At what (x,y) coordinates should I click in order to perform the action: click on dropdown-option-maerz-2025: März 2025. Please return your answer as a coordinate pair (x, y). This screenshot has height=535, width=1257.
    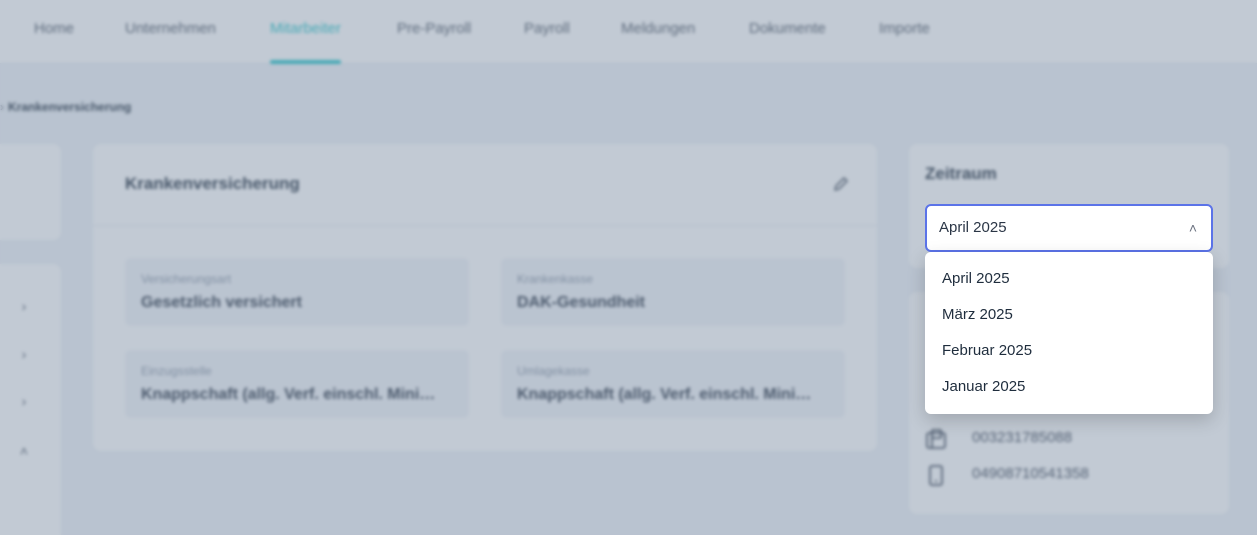
    Looking at the image, I should click on (1069, 315).